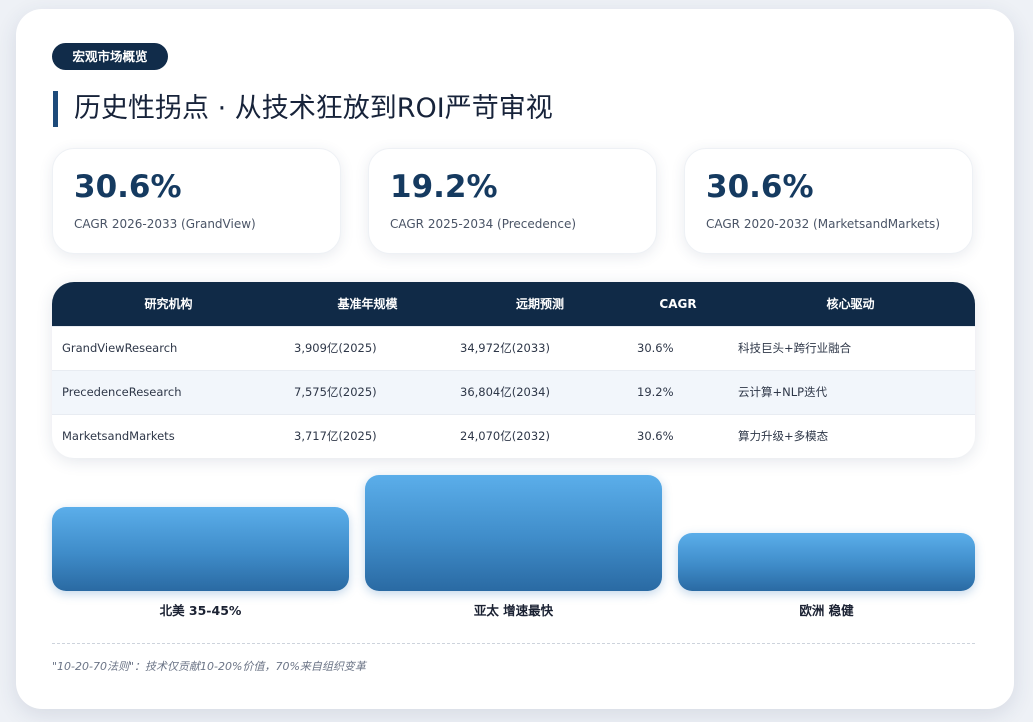  I want to click on title-accent-bar, so click(55, 109).